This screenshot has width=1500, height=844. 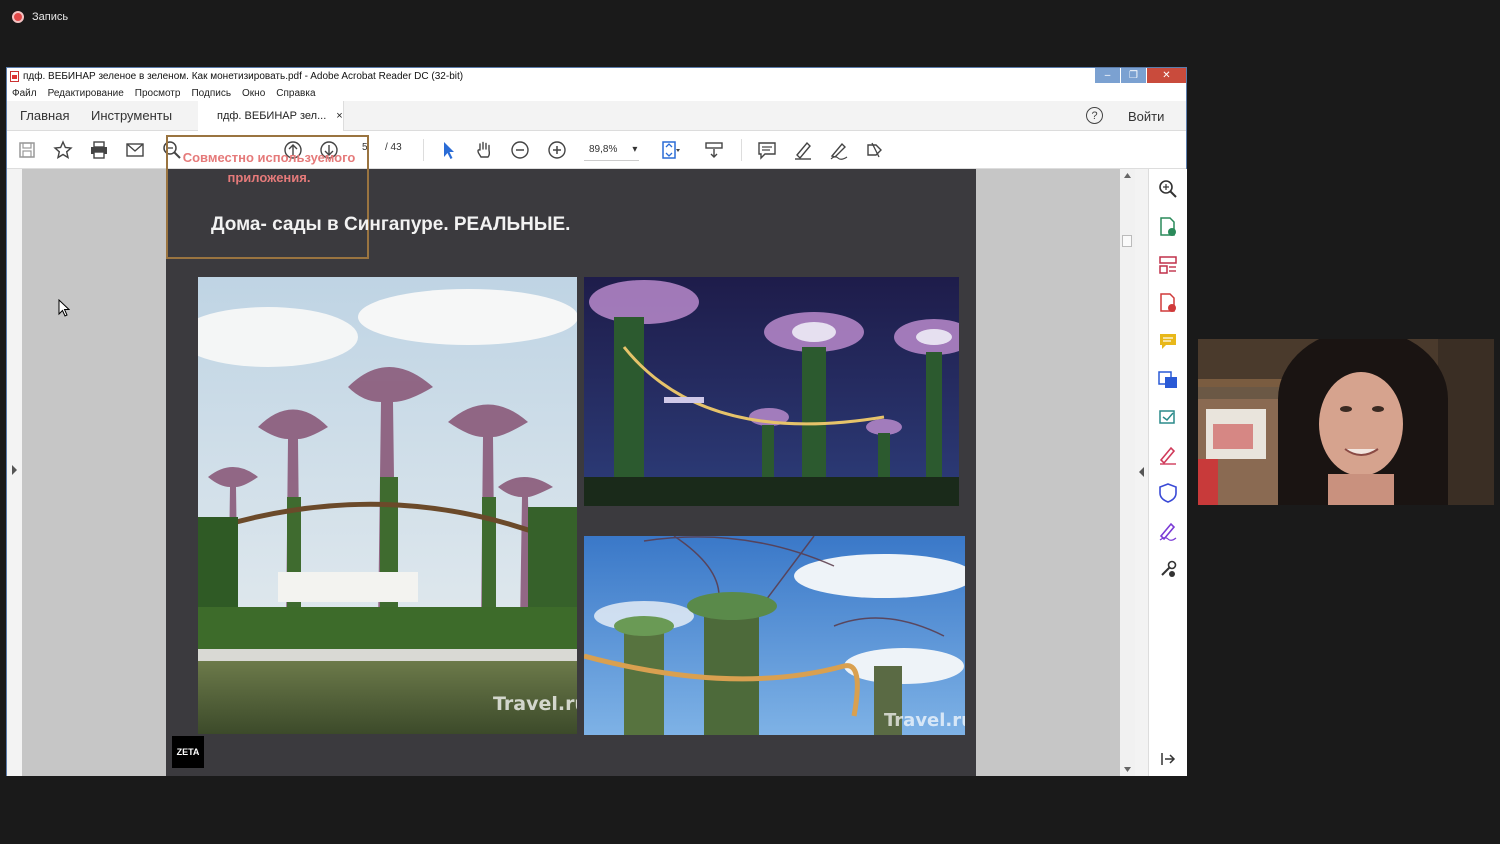 What do you see at coordinates (1168, 455) in the screenshot?
I see `fill-sign-icon` at bounding box center [1168, 455].